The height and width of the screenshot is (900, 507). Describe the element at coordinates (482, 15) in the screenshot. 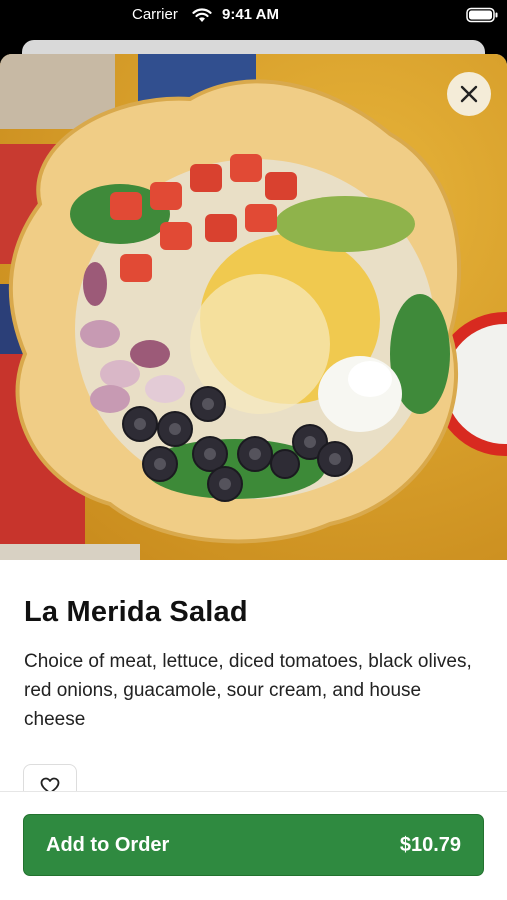

I see `battery-icon` at that location.